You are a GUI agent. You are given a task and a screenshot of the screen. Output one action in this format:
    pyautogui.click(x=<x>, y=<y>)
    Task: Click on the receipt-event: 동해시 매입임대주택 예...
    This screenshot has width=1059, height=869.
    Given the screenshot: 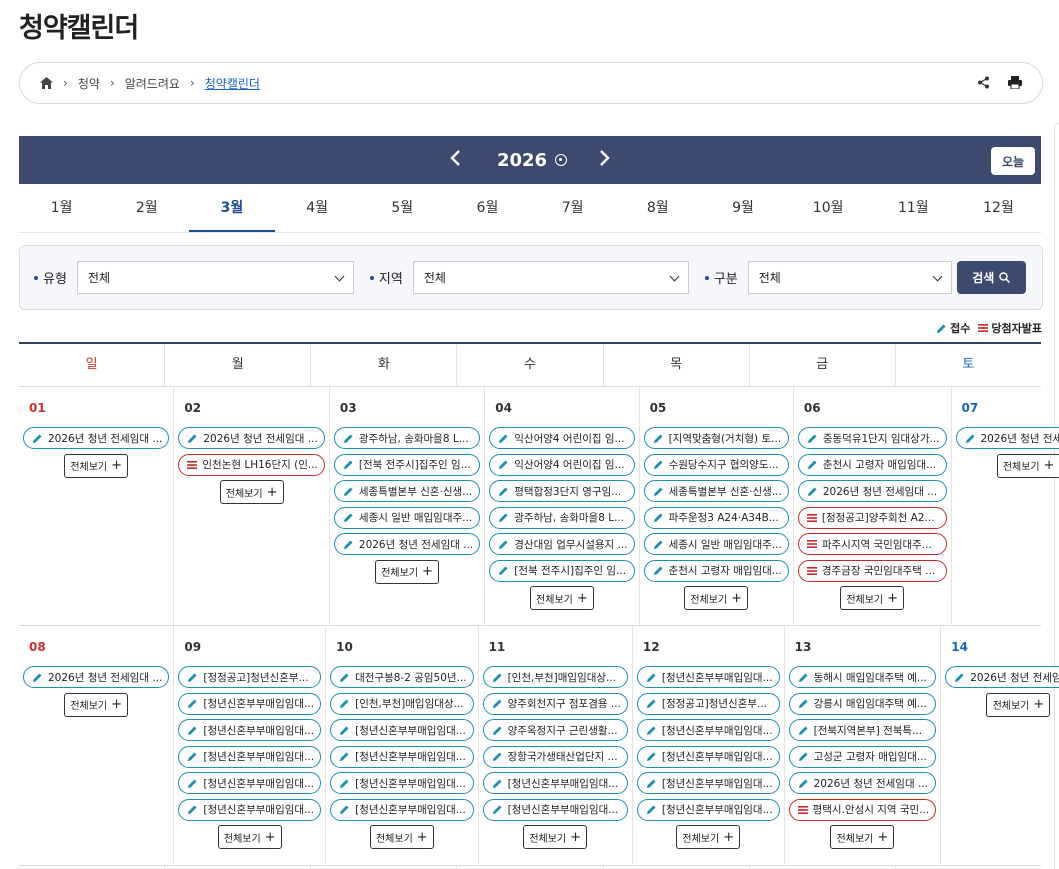 What is the action you would take?
    pyautogui.click(x=862, y=677)
    